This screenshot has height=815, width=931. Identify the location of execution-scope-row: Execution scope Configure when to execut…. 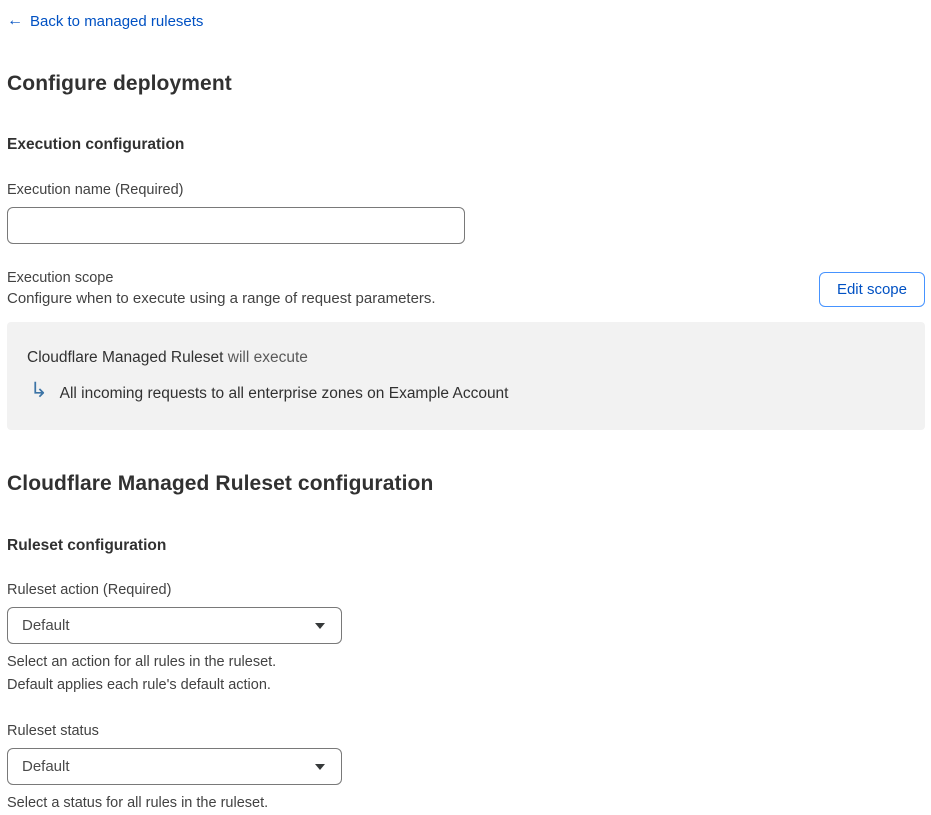
(466, 288).